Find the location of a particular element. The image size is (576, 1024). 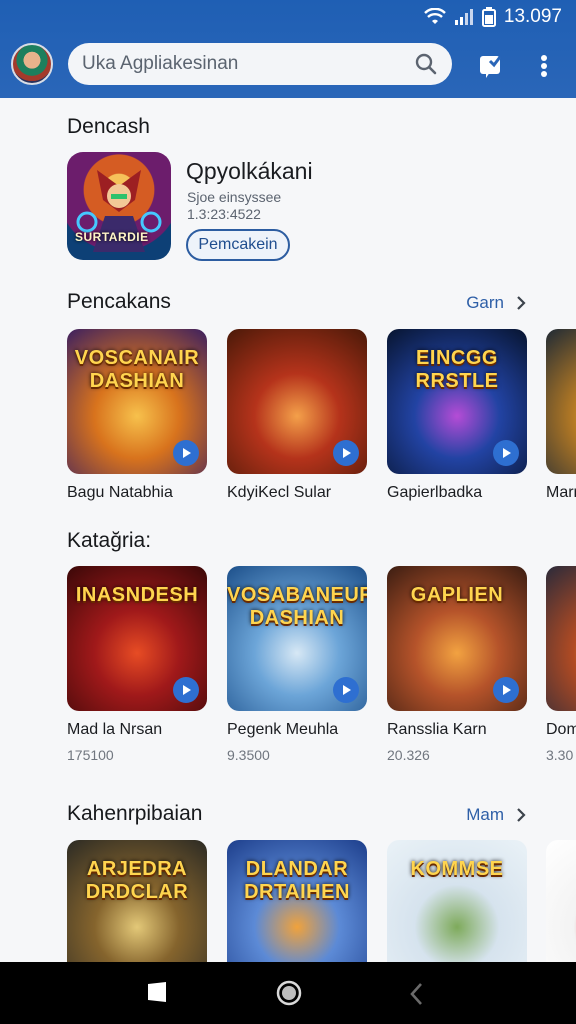

app-card: VOSABANEUR DASHIAN Pegenk Meuhla 9.3500 is located at coordinates (297, 664).